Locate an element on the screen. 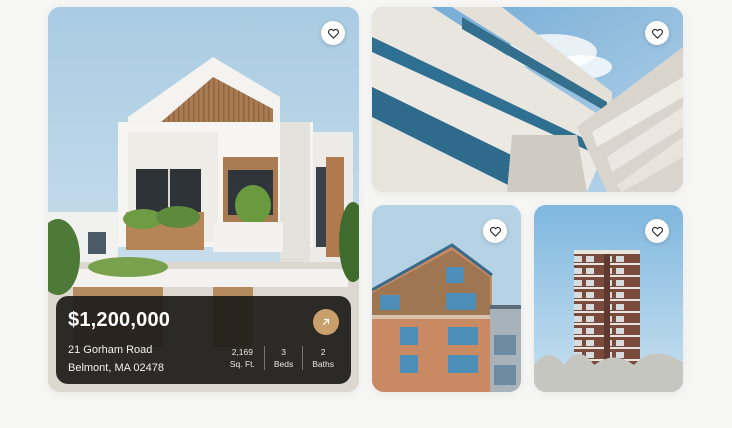  address-street: 21 Gorham Road is located at coordinates (110, 350).